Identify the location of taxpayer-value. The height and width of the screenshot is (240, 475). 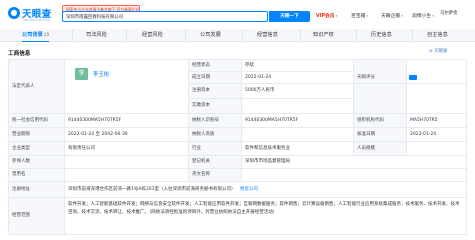
(298, 135).